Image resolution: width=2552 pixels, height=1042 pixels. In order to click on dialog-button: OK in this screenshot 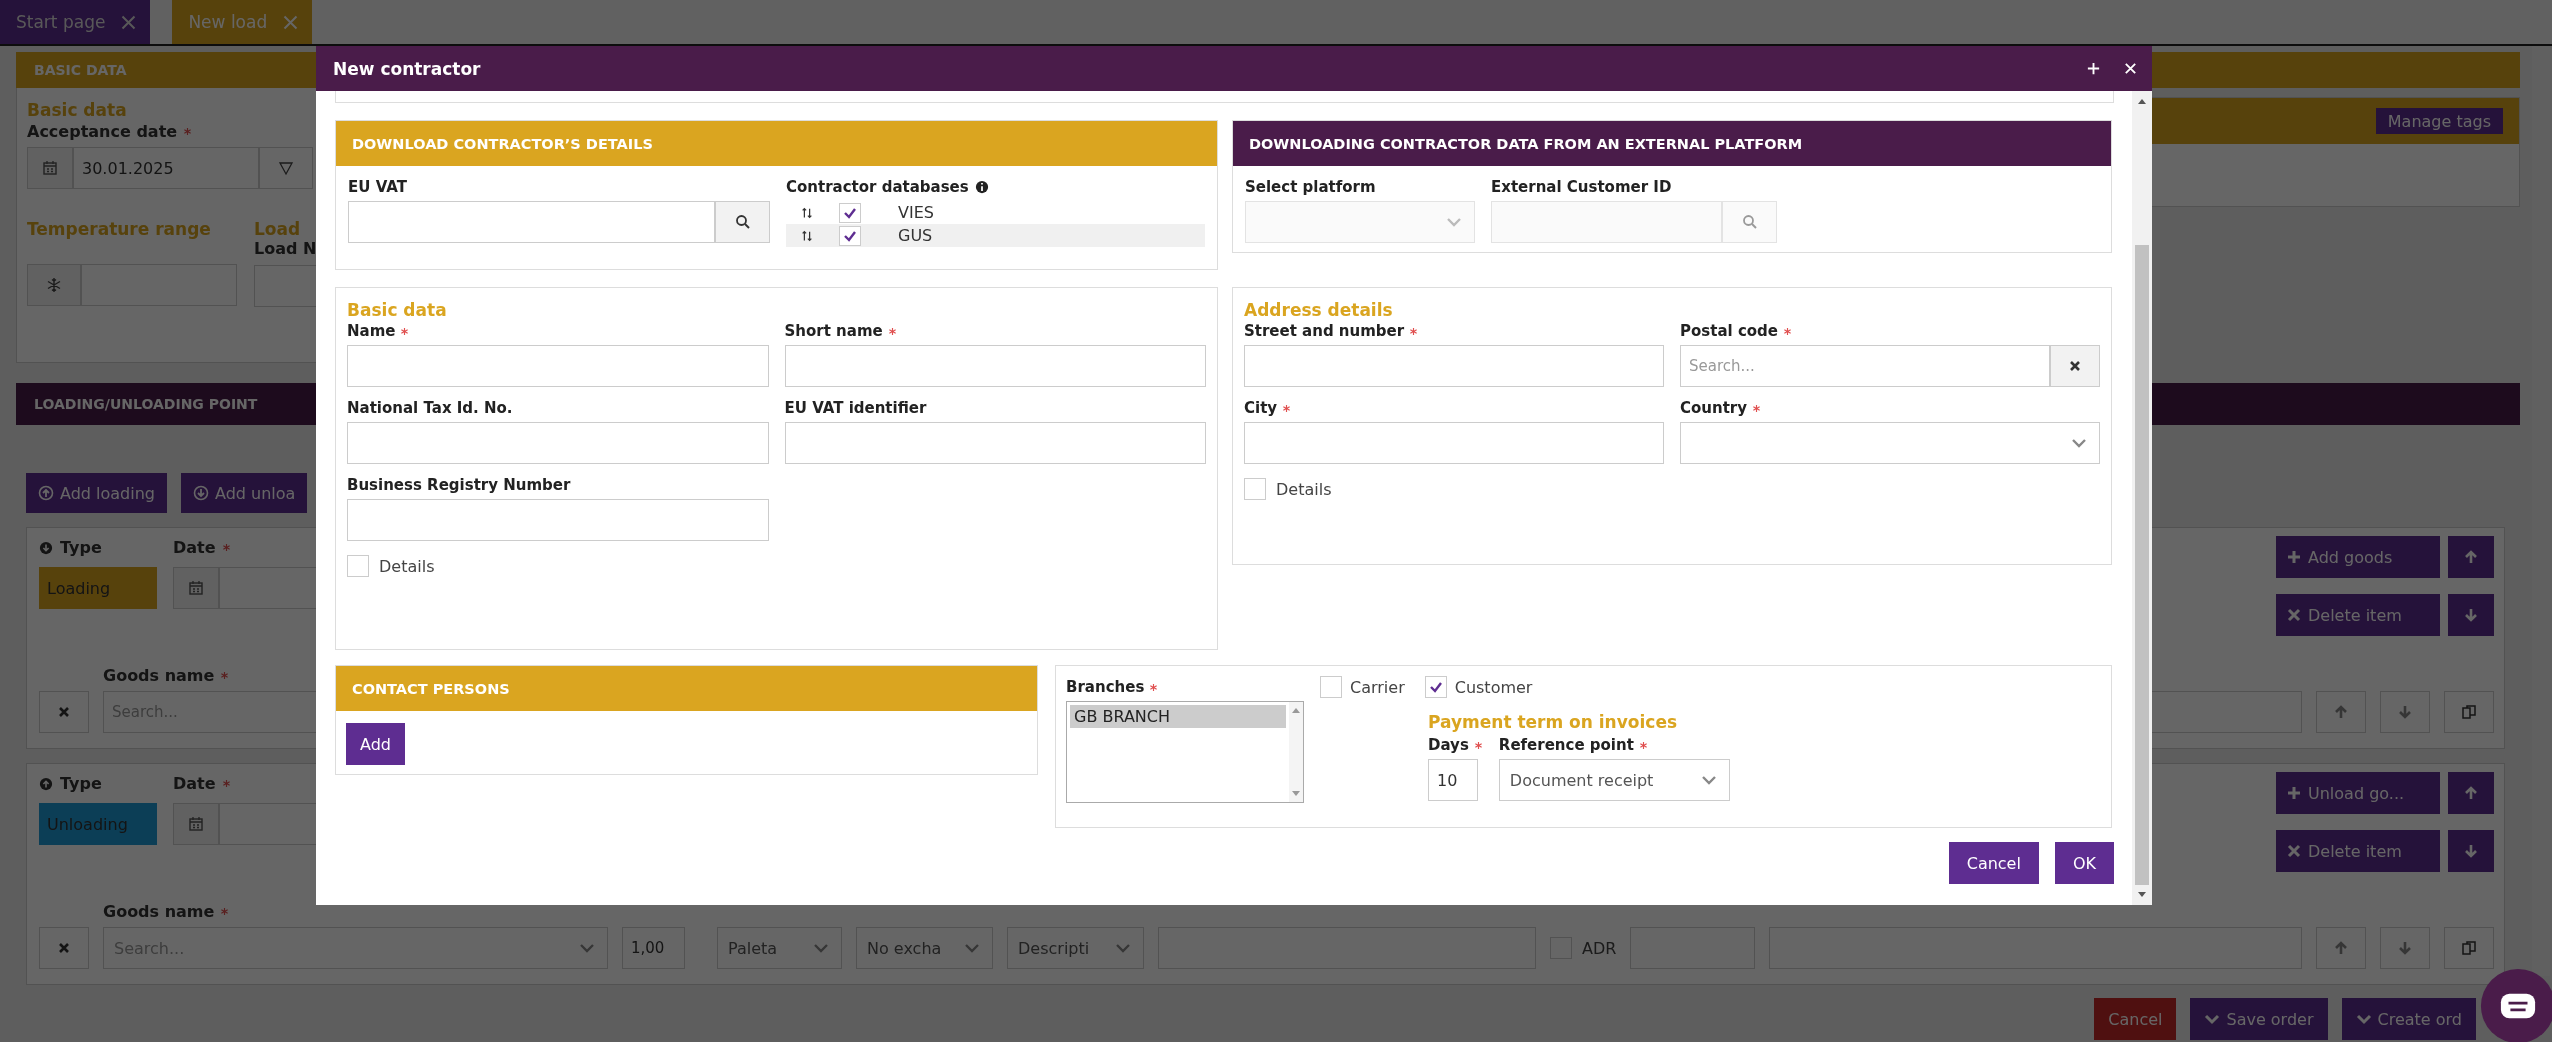, I will do `click(2084, 863)`.